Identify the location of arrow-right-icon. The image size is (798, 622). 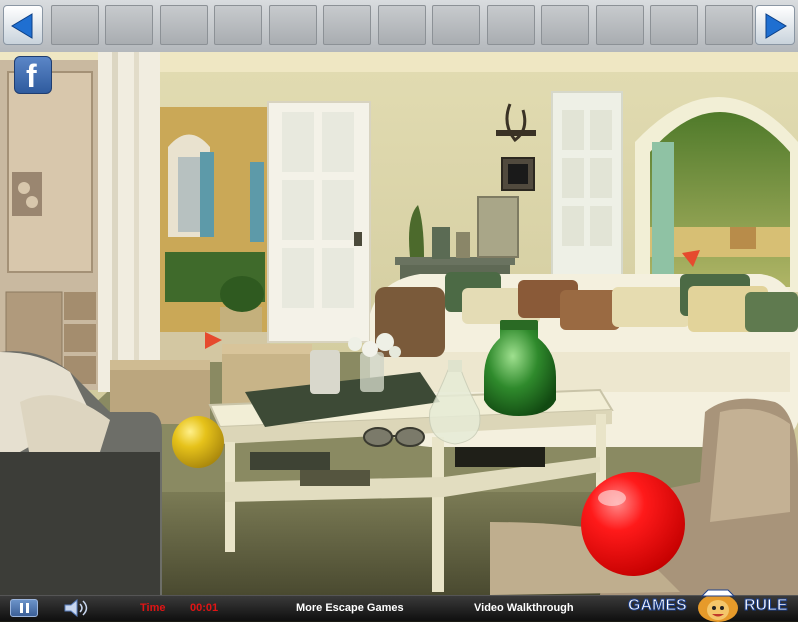
(776, 26).